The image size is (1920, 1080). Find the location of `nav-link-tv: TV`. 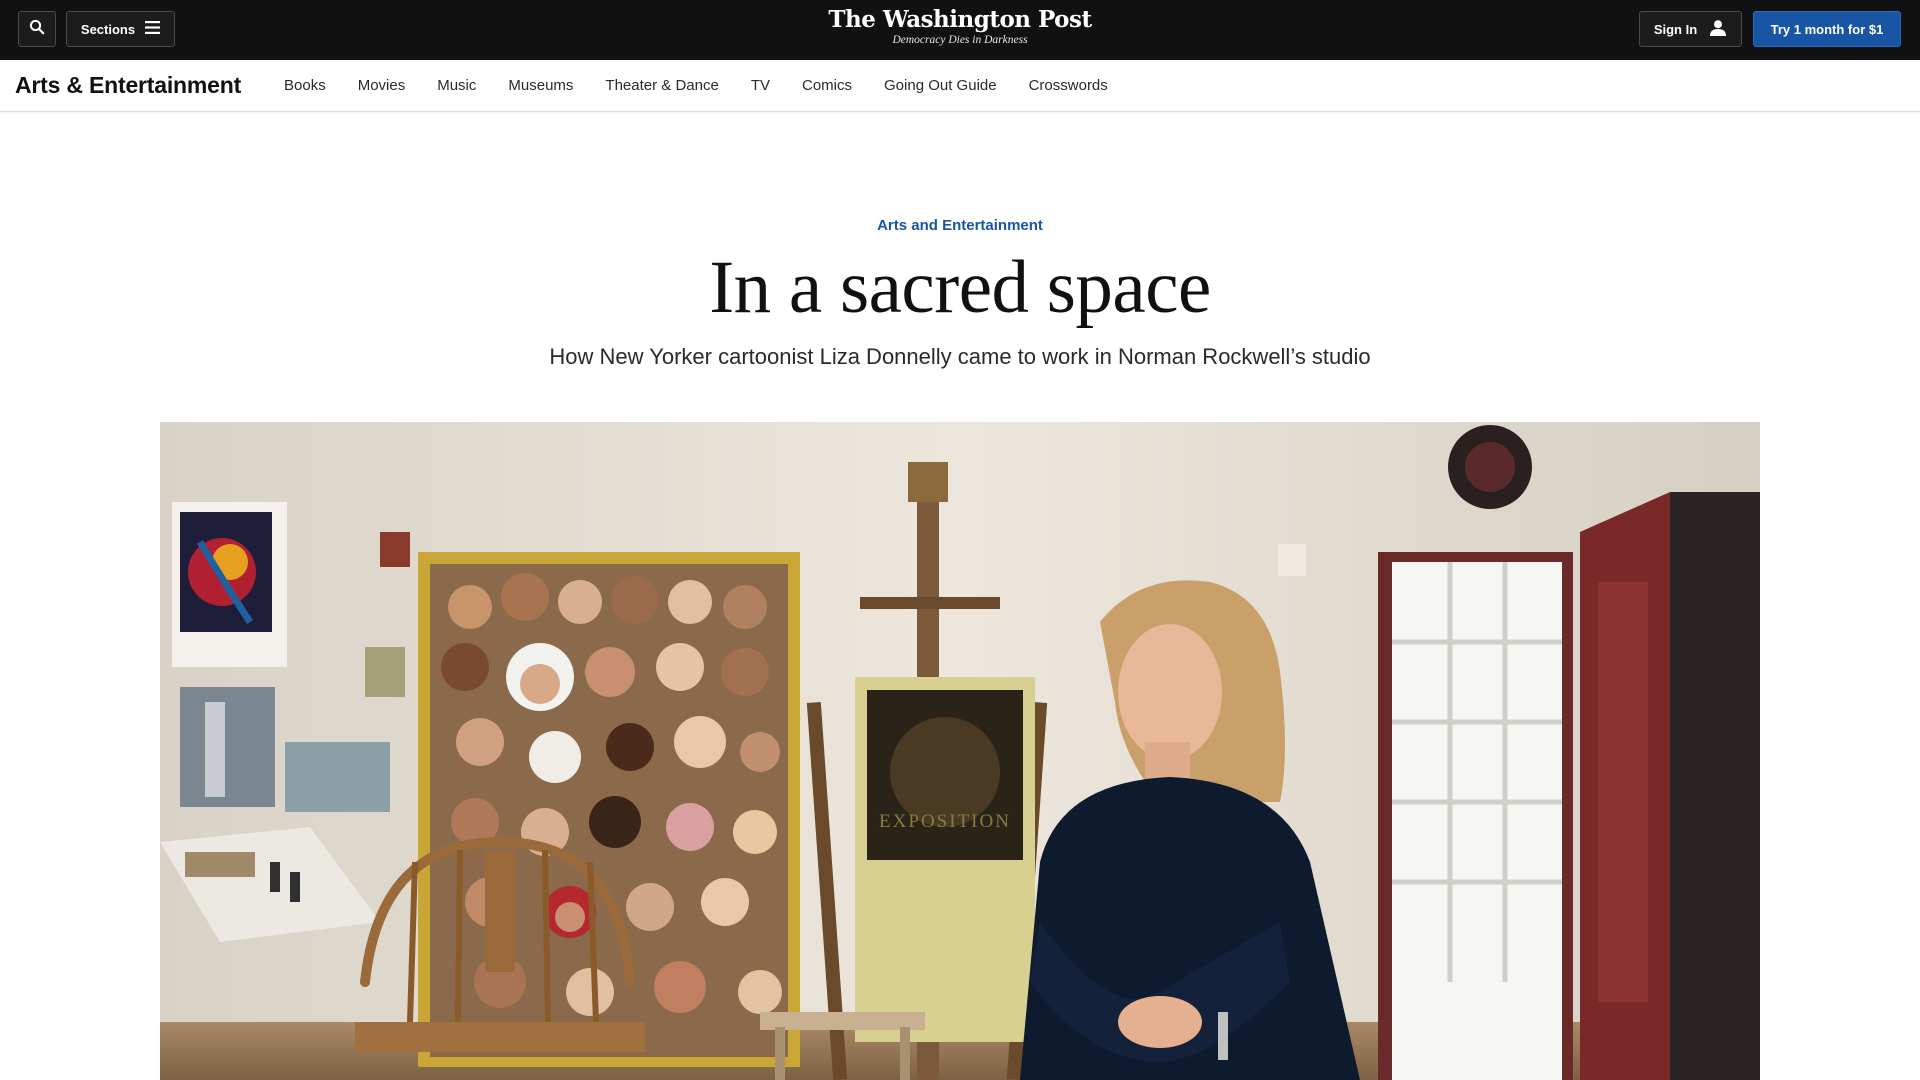

nav-link-tv: TV is located at coordinates (760, 85).